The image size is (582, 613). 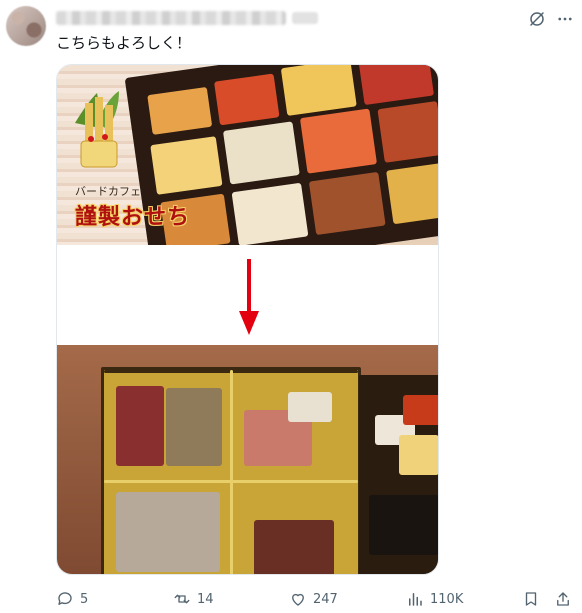 I want to click on grok-icon, so click(x=537, y=19).